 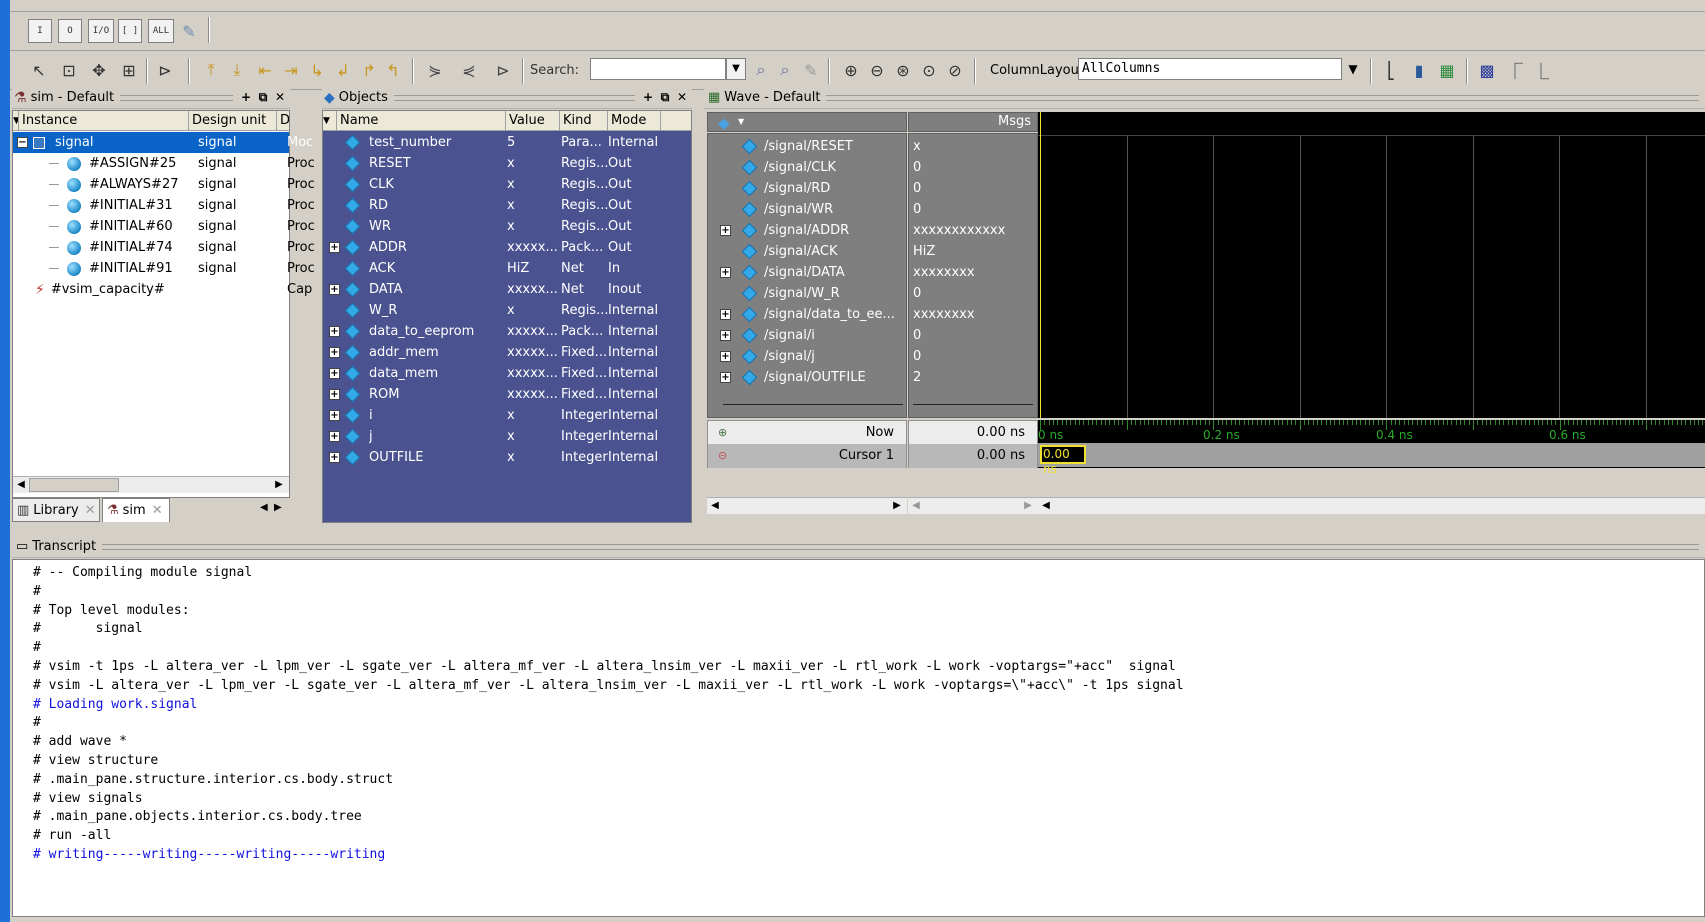 What do you see at coordinates (161, 31) in the screenshot?
I see `mode-all-button: ALL` at bounding box center [161, 31].